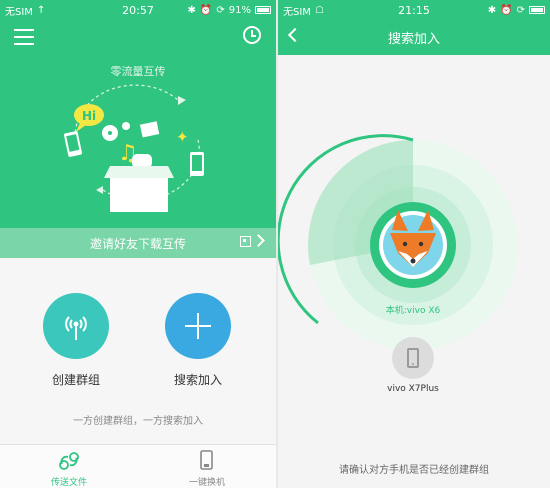 The image size is (550, 488). I want to click on hero-title: 零流量互传, so click(138, 71).